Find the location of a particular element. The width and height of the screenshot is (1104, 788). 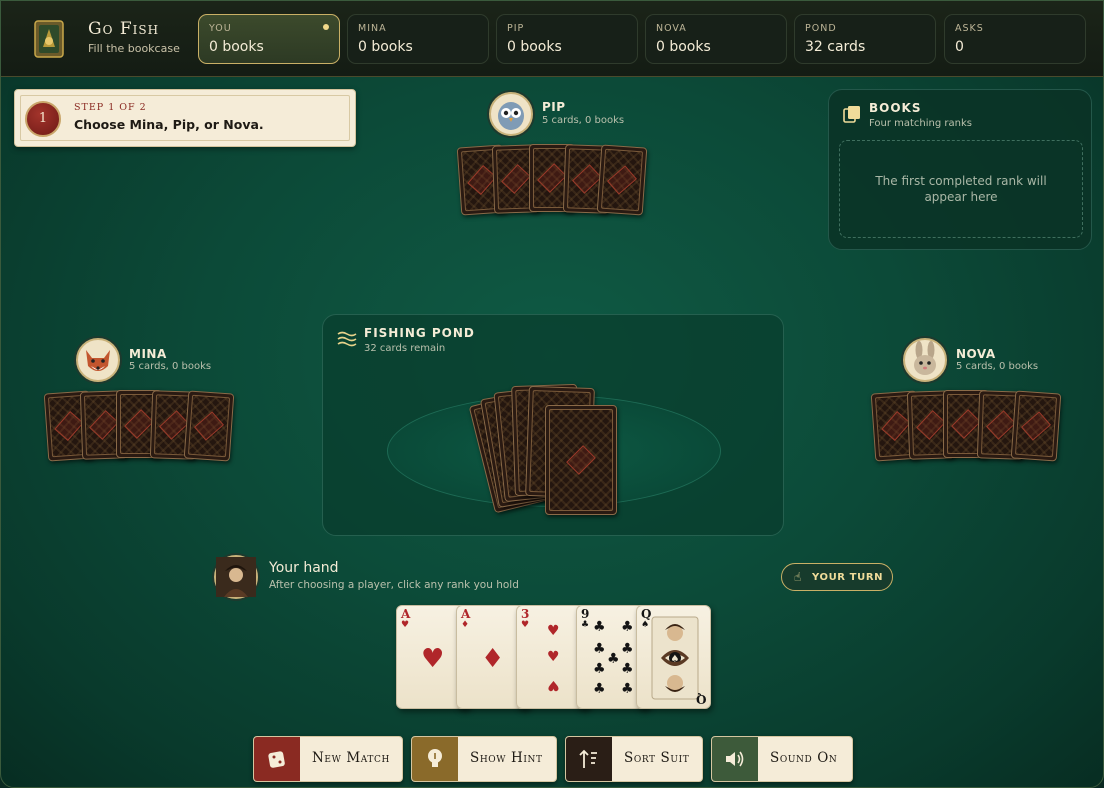

dice-icon is located at coordinates (276, 759).